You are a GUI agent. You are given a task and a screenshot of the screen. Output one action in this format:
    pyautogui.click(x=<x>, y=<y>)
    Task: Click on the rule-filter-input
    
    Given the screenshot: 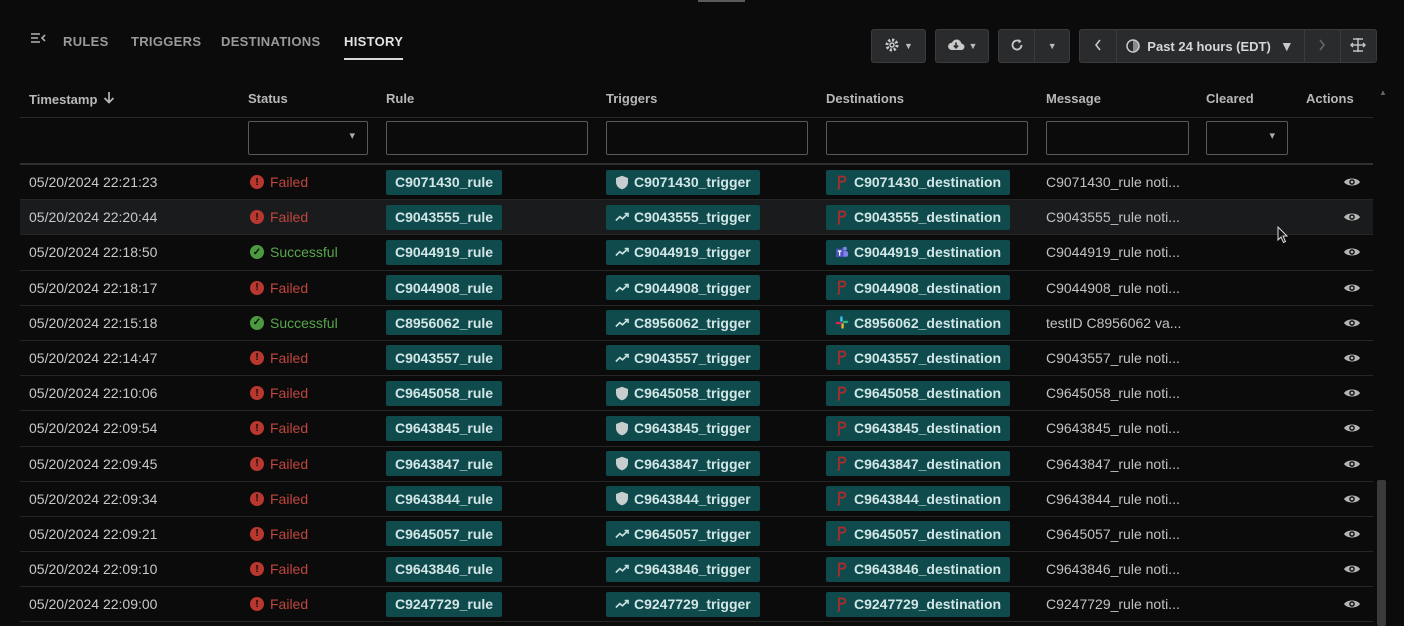 What is the action you would take?
    pyautogui.click(x=487, y=138)
    